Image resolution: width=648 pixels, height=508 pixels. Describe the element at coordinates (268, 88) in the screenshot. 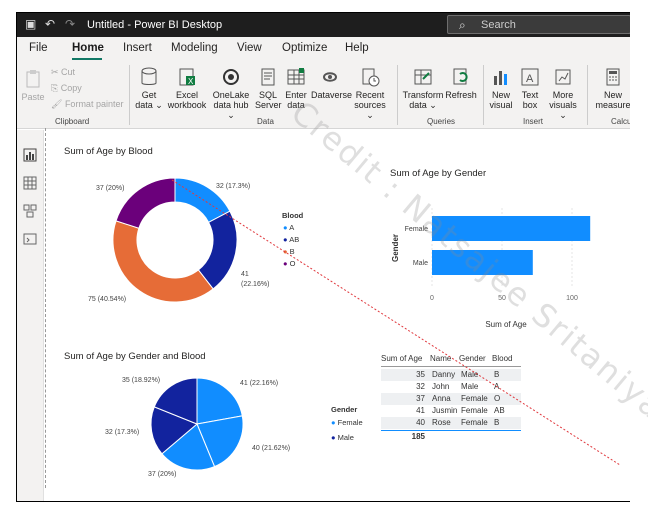

I see `sql-server-button: SQL Server` at that location.